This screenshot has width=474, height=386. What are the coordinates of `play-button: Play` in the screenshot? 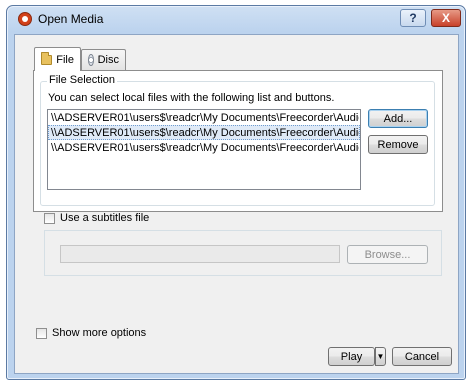 It's located at (351, 356).